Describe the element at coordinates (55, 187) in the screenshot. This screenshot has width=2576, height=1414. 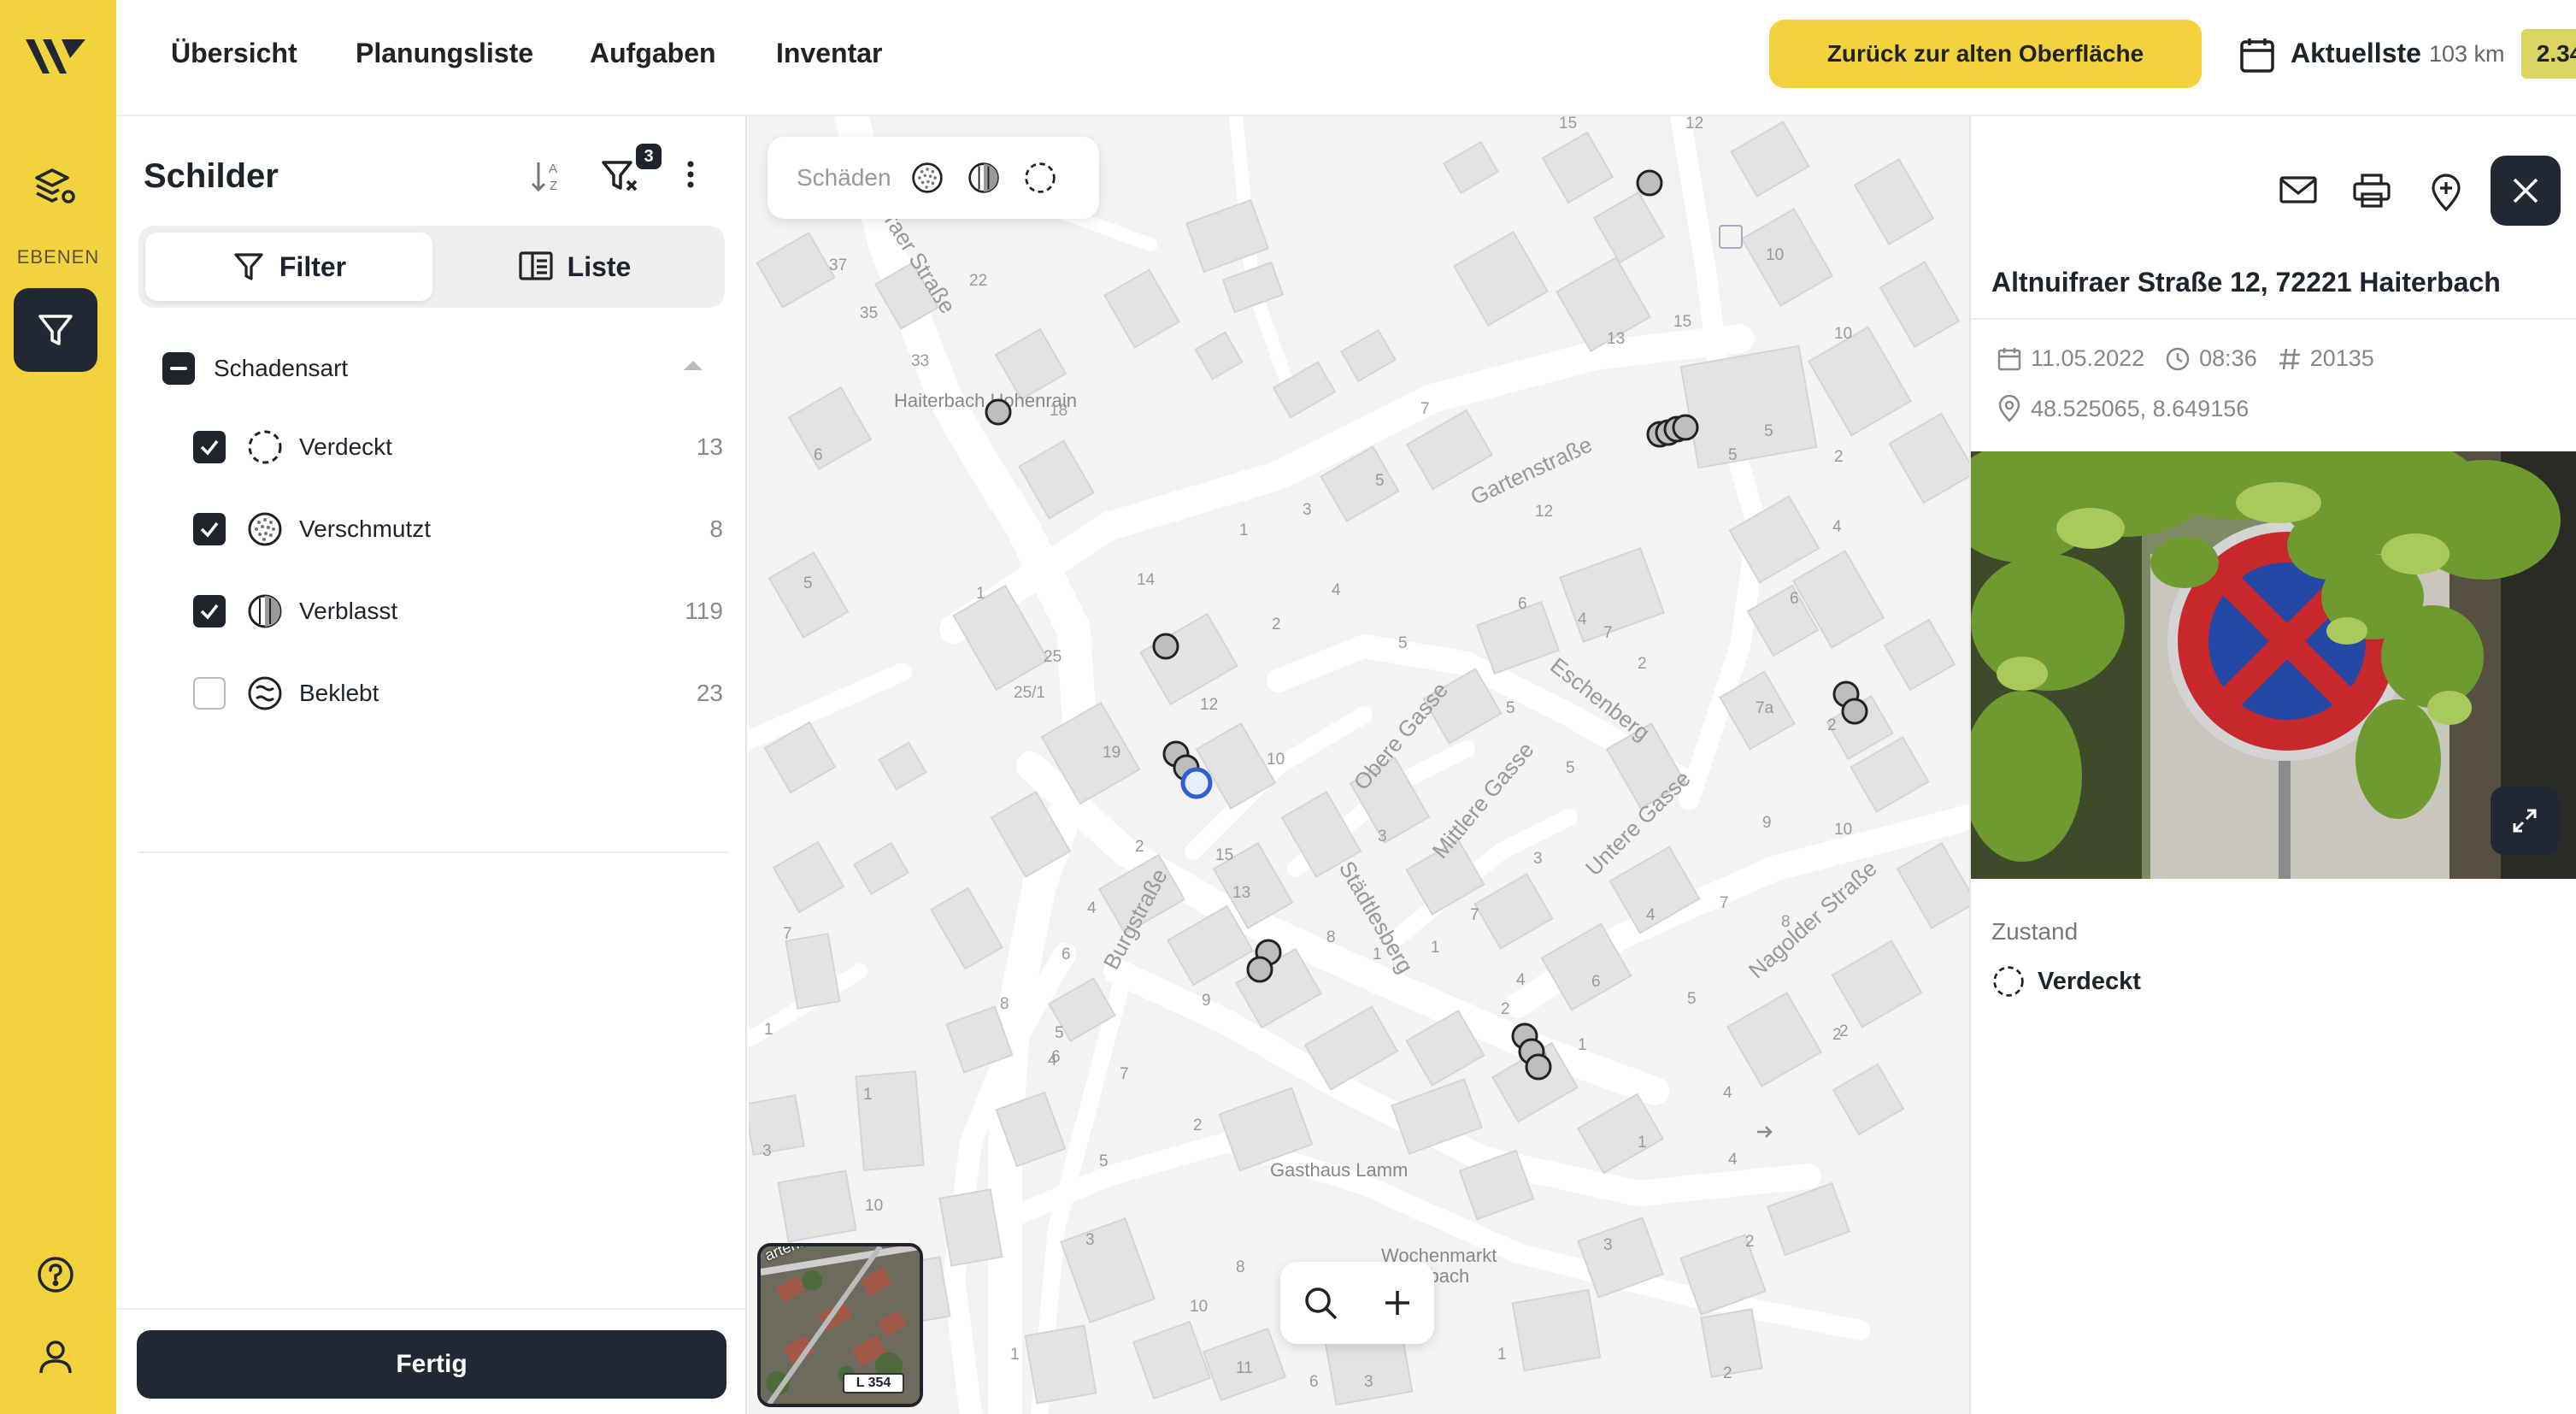
I see `layers-settings-icon` at that location.